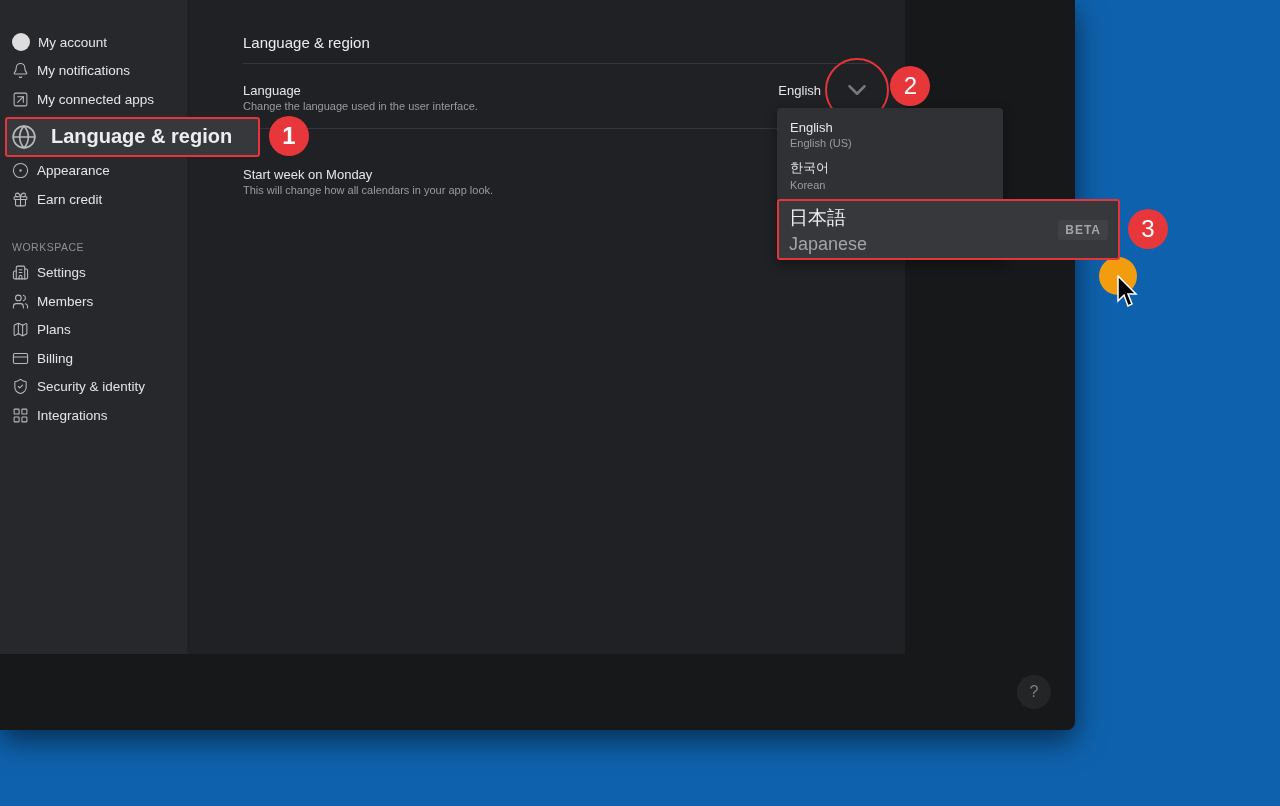 This screenshot has height=806, width=1280. I want to click on sidebar-item: My notifications, so click(84, 71).